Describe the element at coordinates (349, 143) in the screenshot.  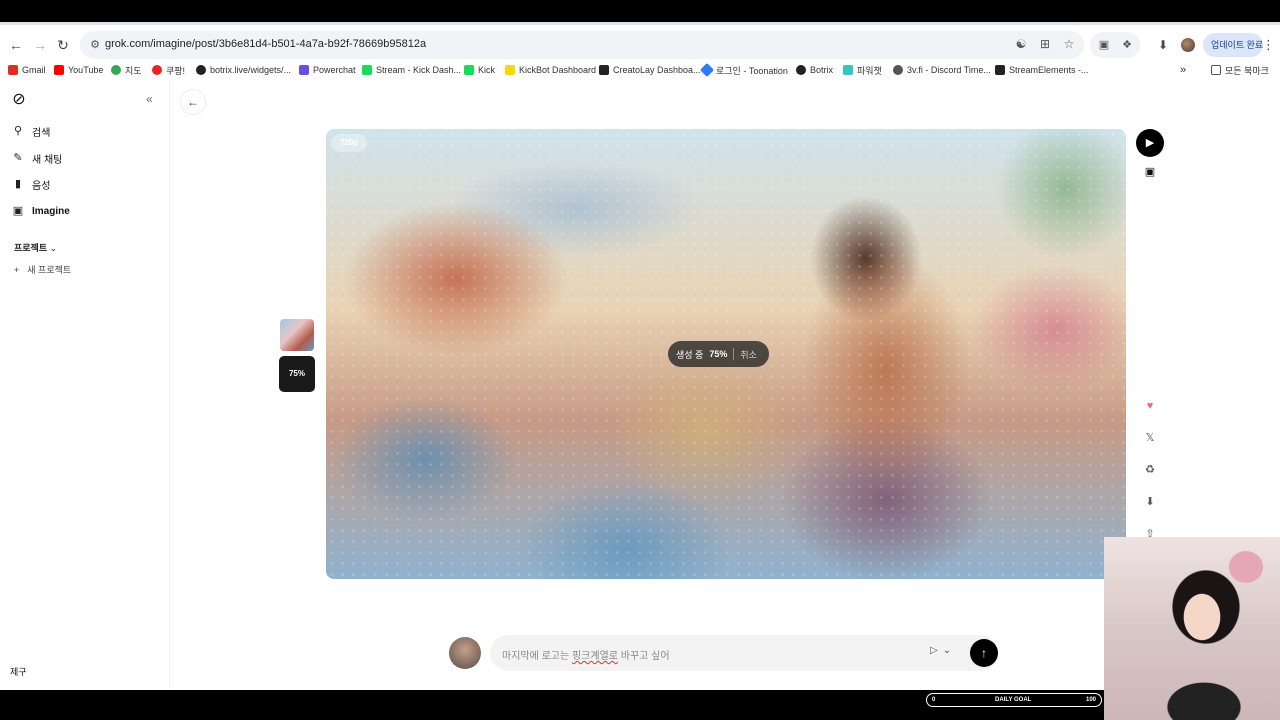
I see `resolution-badge: 720p` at that location.